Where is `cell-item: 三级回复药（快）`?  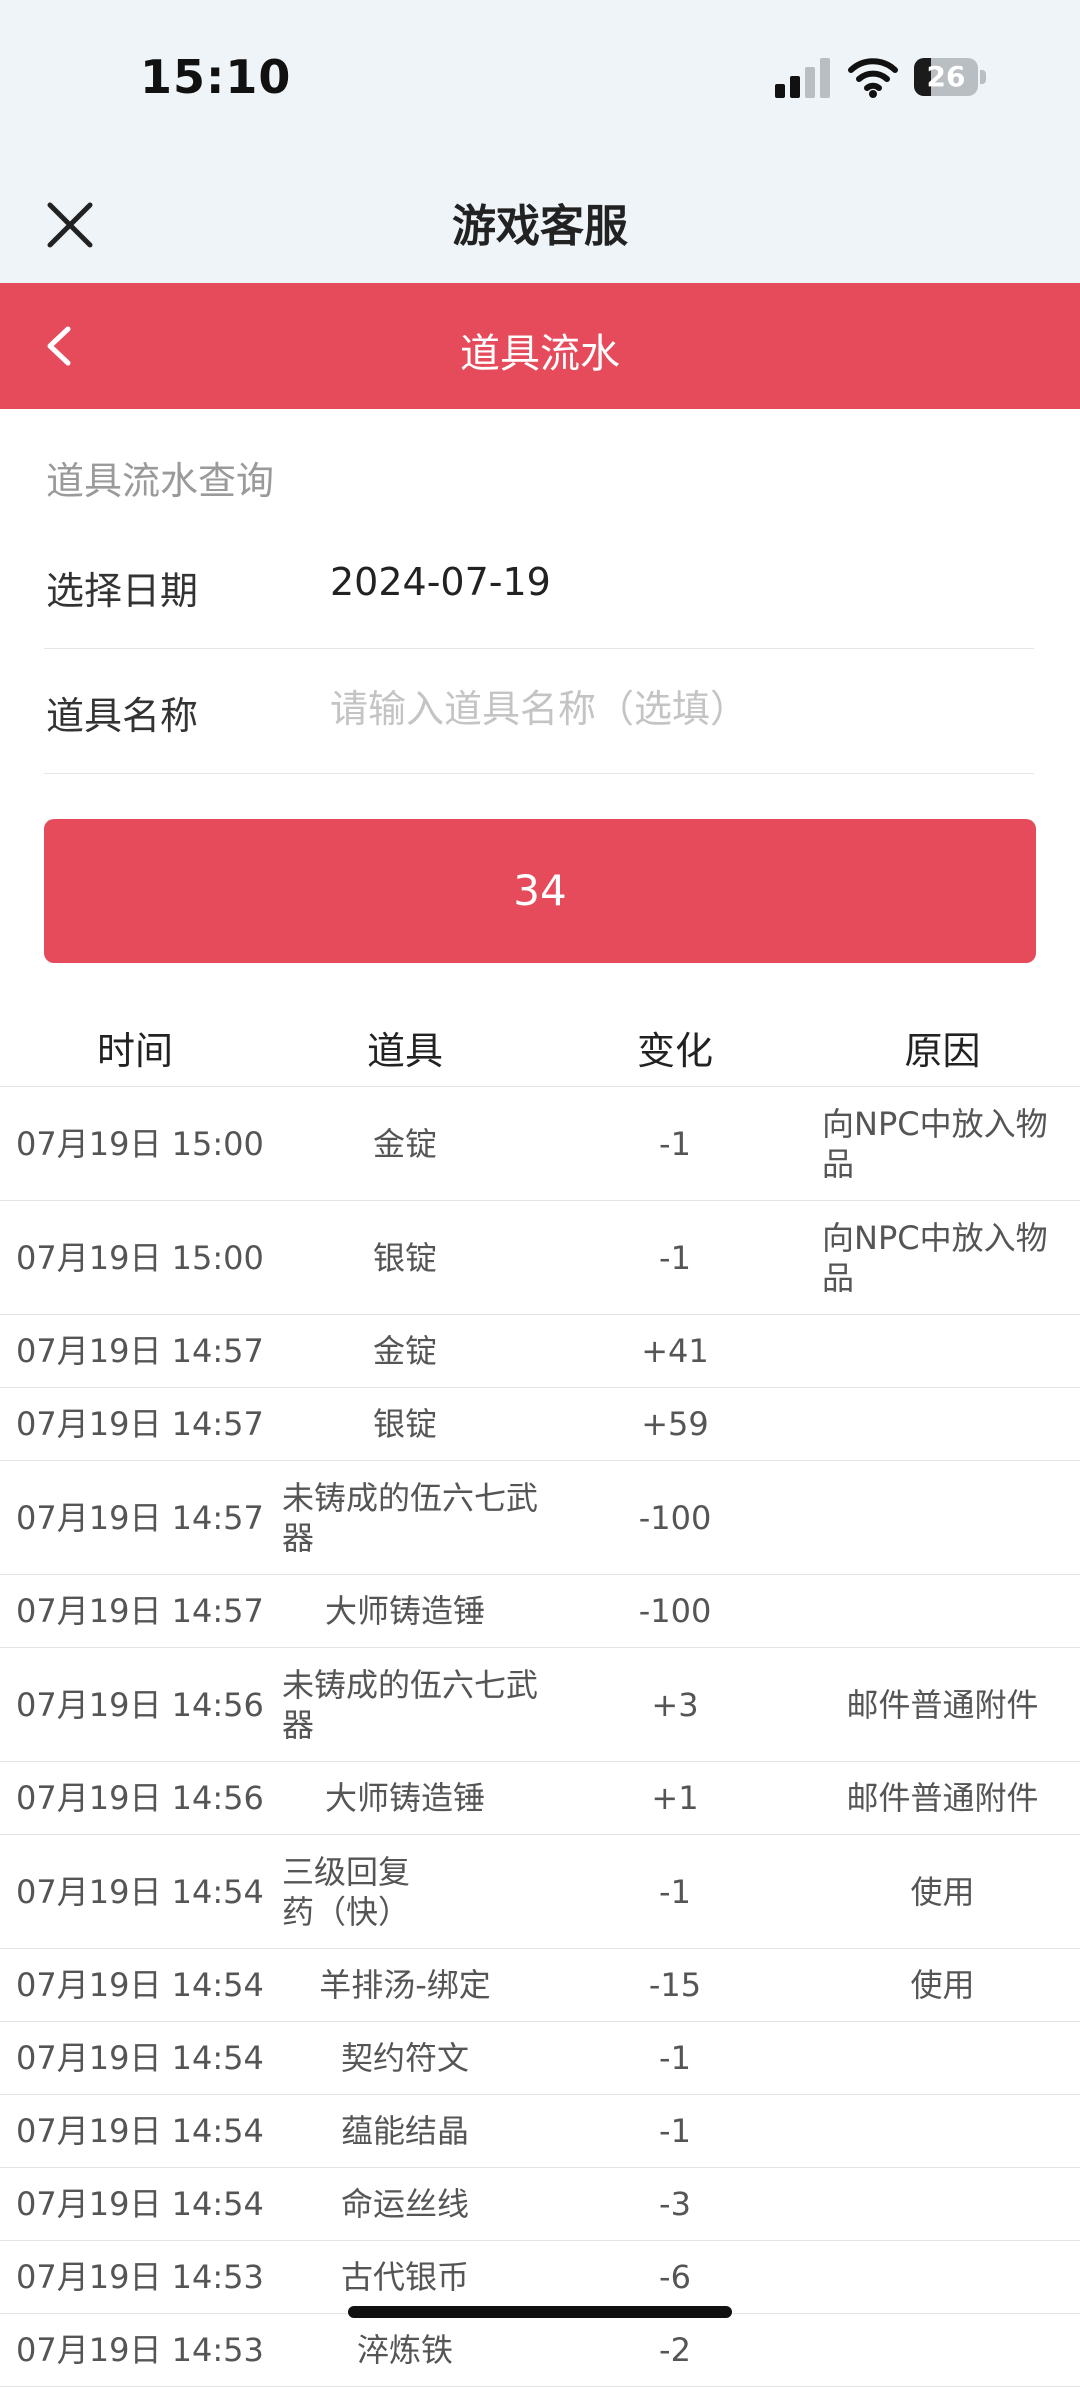
cell-item: 三级回复药（快） is located at coordinates (346, 1891).